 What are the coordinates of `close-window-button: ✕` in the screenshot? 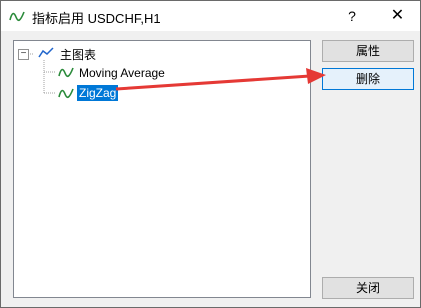 It's located at (397, 16).